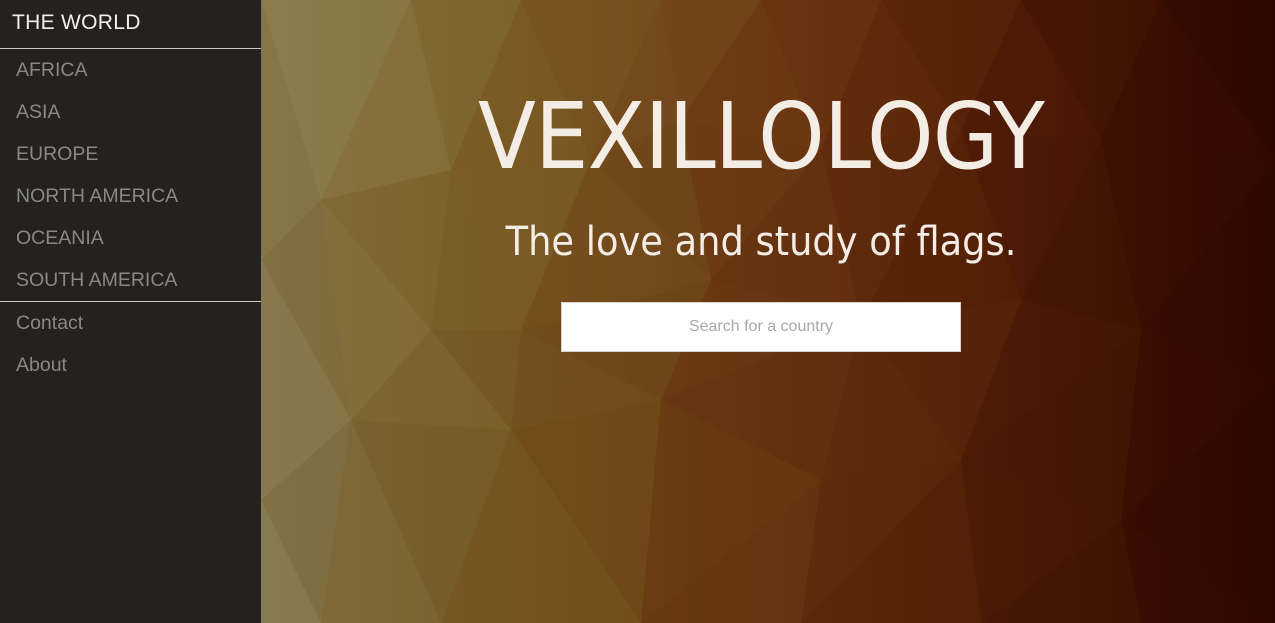  What do you see at coordinates (130, 112) in the screenshot?
I see `sidebar-item-asia: ASIA` at bounding box center [130, 112].